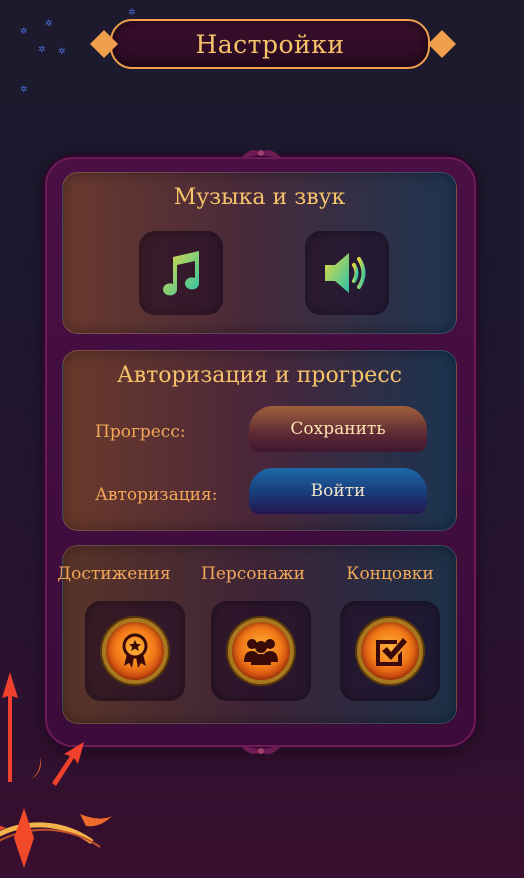 The image size is (524, 878). What do you see at coordinates (338, 429) in the screenshot?
I see `save-button: Сохранить` at bounding box center [338, 429].